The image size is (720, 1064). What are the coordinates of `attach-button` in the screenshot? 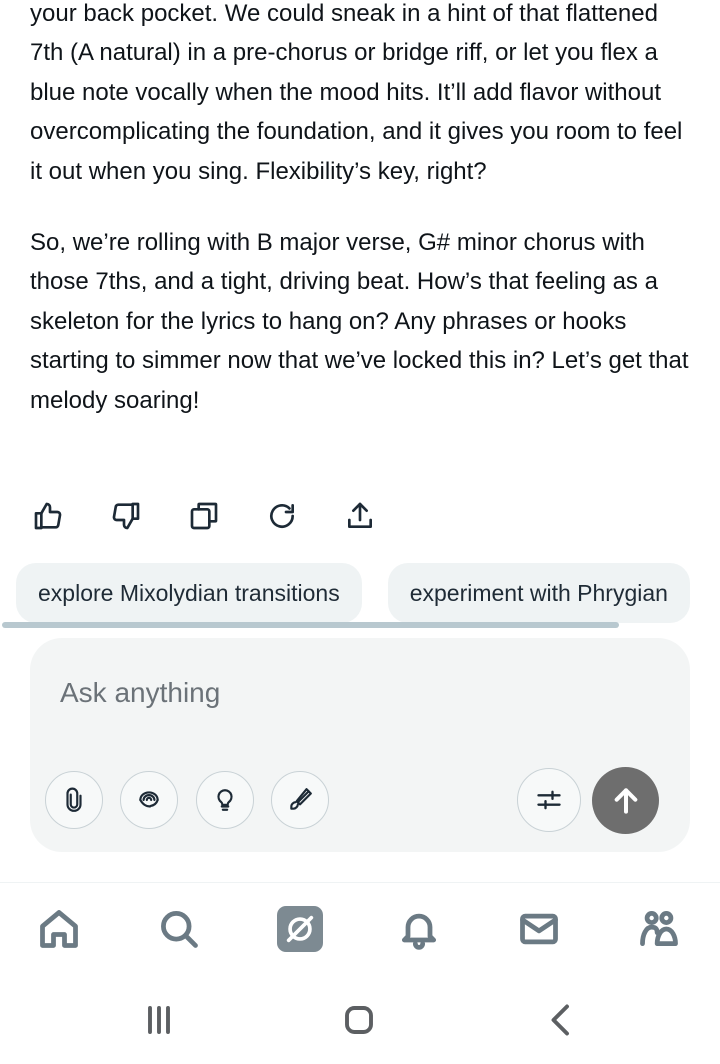 It's located at (74, 800).